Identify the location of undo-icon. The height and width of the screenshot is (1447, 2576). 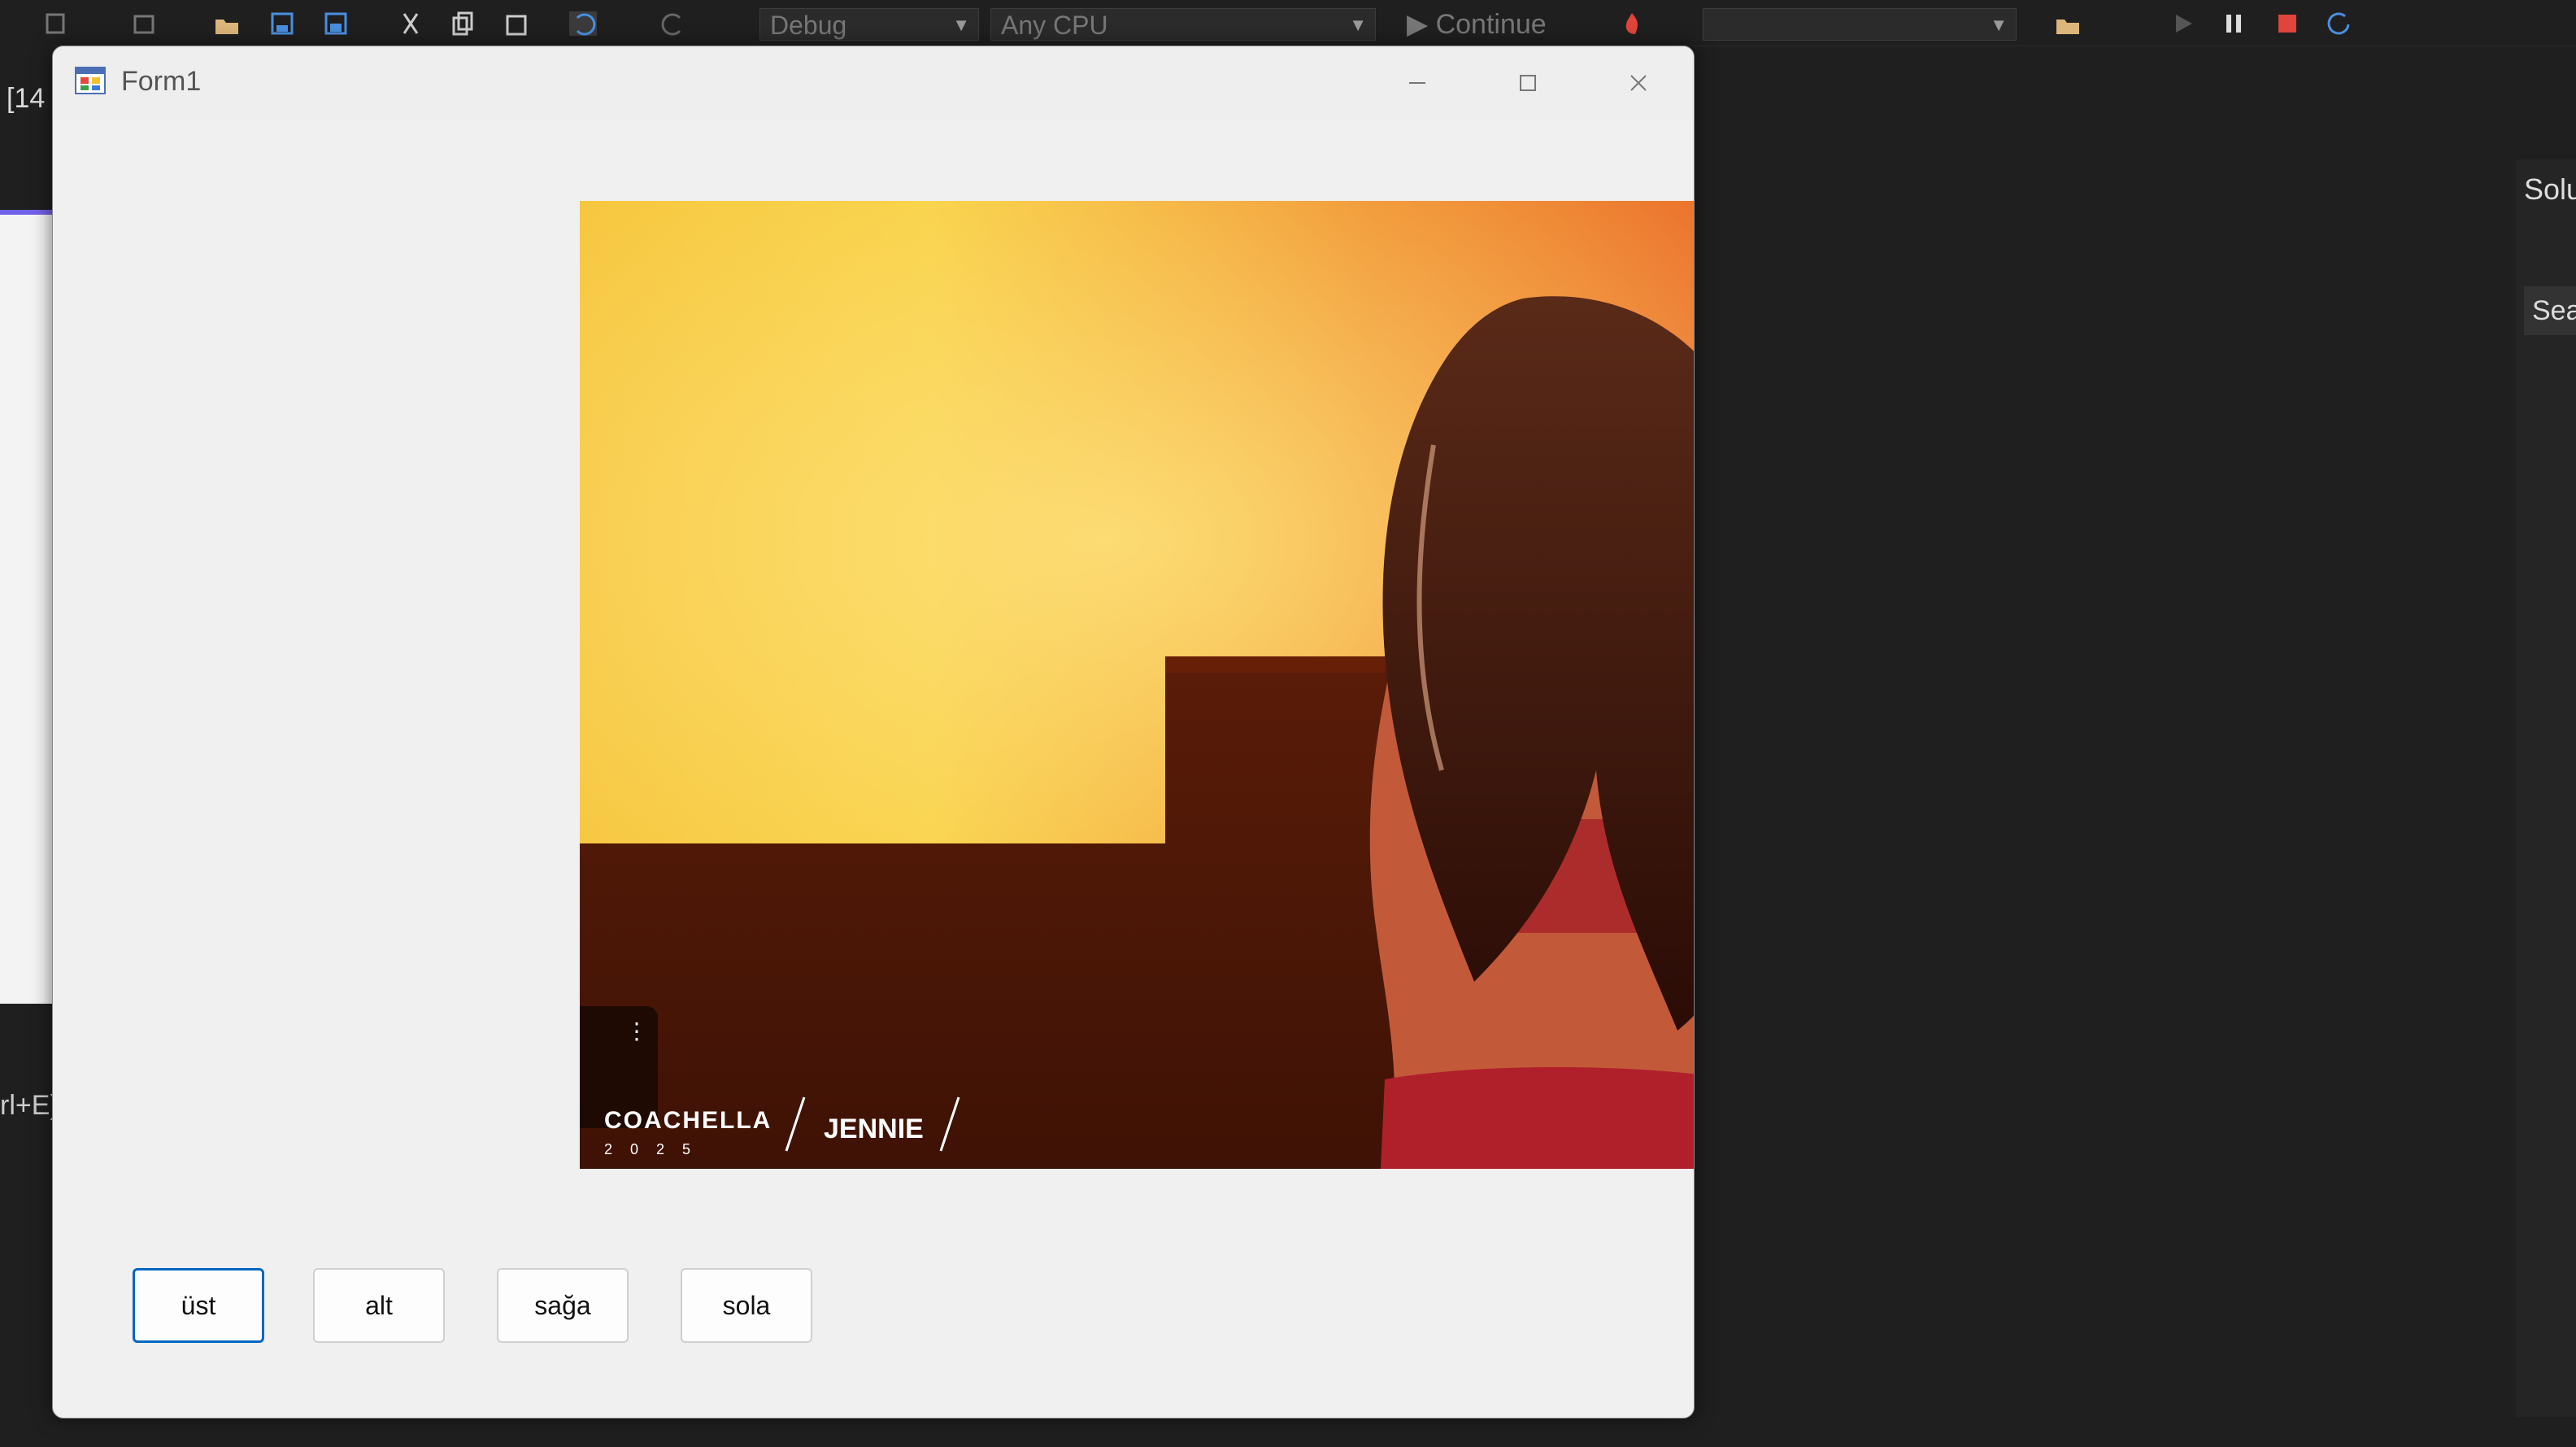
(583, 23).